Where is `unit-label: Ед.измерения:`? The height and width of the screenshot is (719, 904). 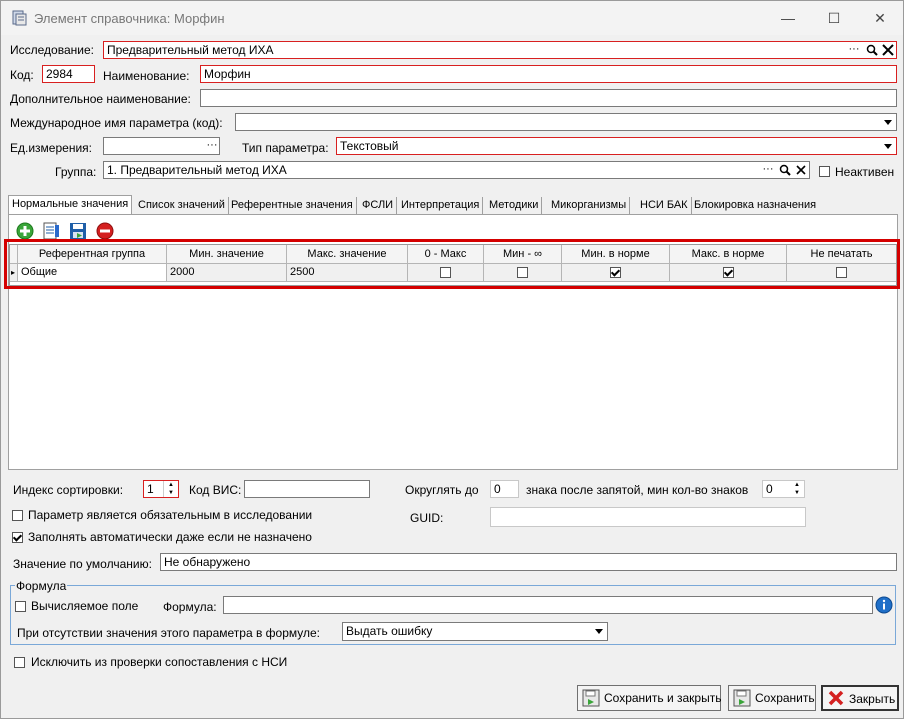
unit-label: Ед.измерения: is located at coordinates (51, 148).